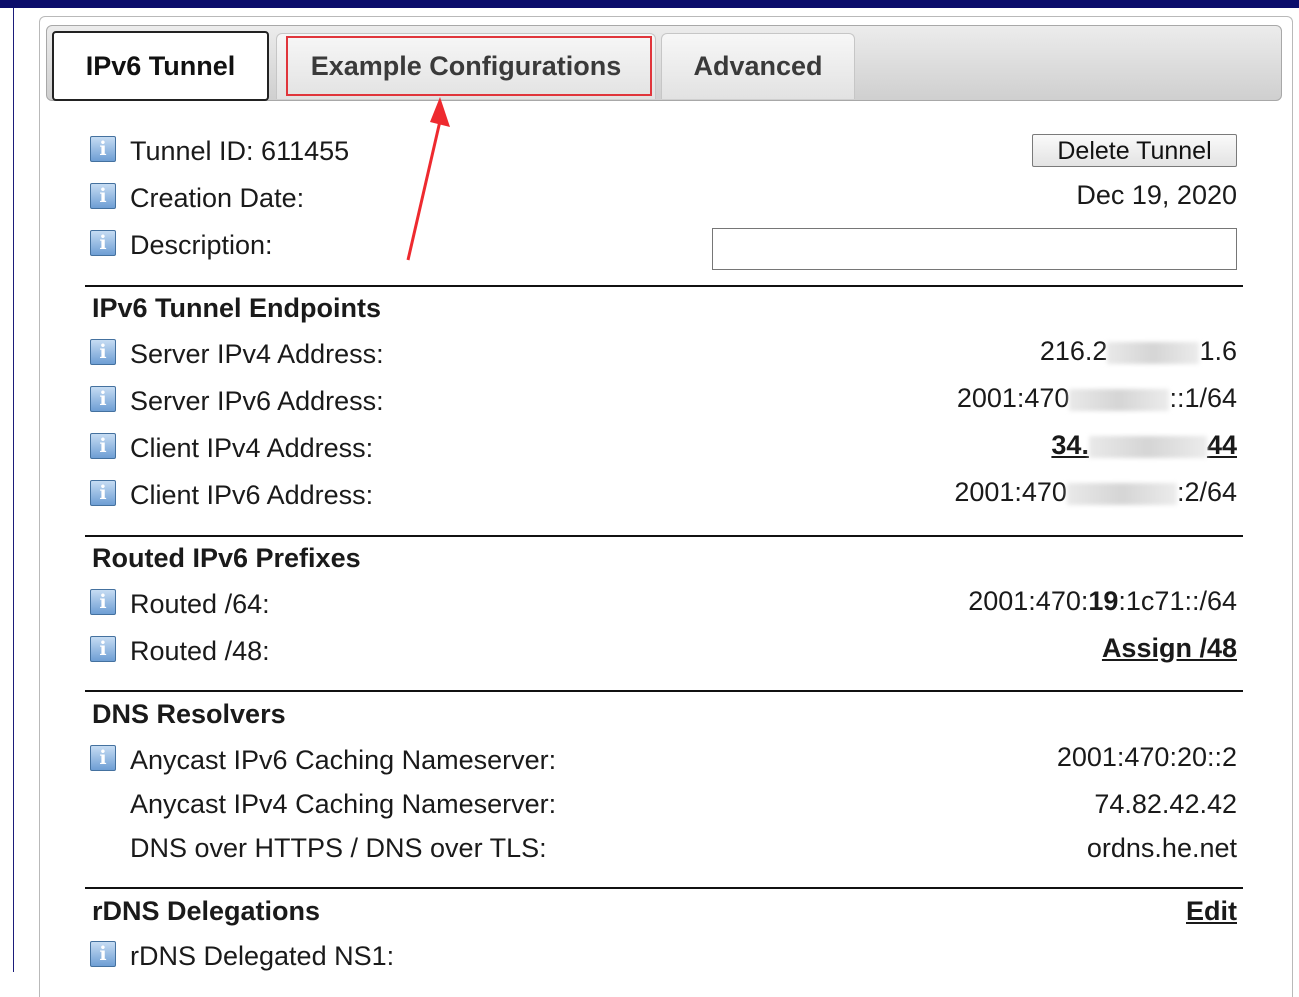 This screenshot has height=997, width=1299. I want to click on server-ipv4-label: Server IPv4 Address:, so click(257, 354).